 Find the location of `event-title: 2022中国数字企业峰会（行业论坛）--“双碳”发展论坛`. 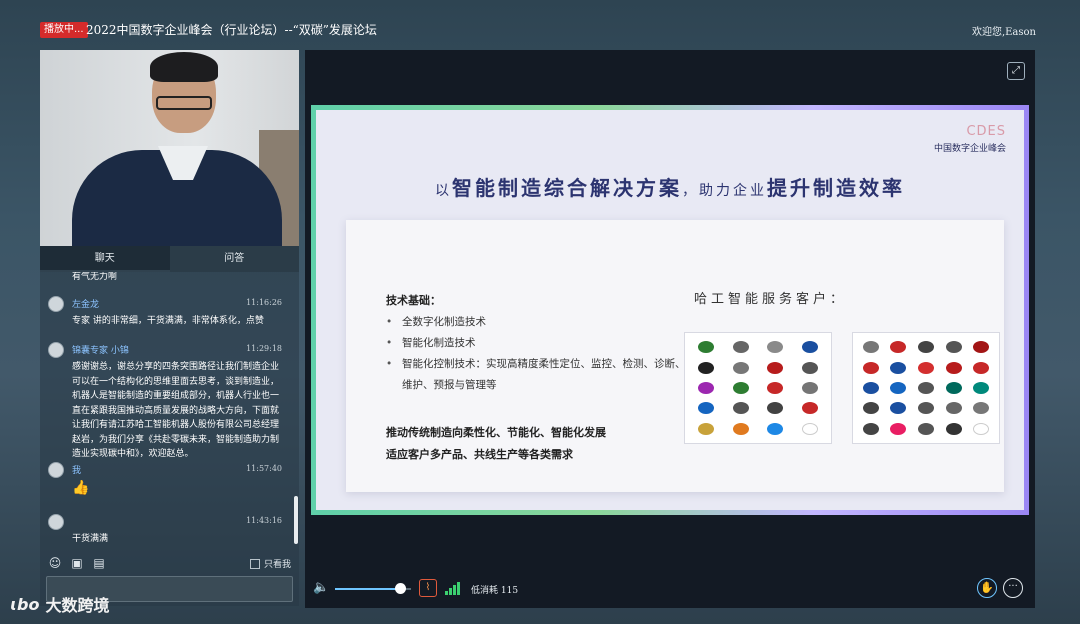

event-title: 2022中国数字企业峰会（行业论坛）--“双碳”发展论坛 is located at coordinates (231, 30).